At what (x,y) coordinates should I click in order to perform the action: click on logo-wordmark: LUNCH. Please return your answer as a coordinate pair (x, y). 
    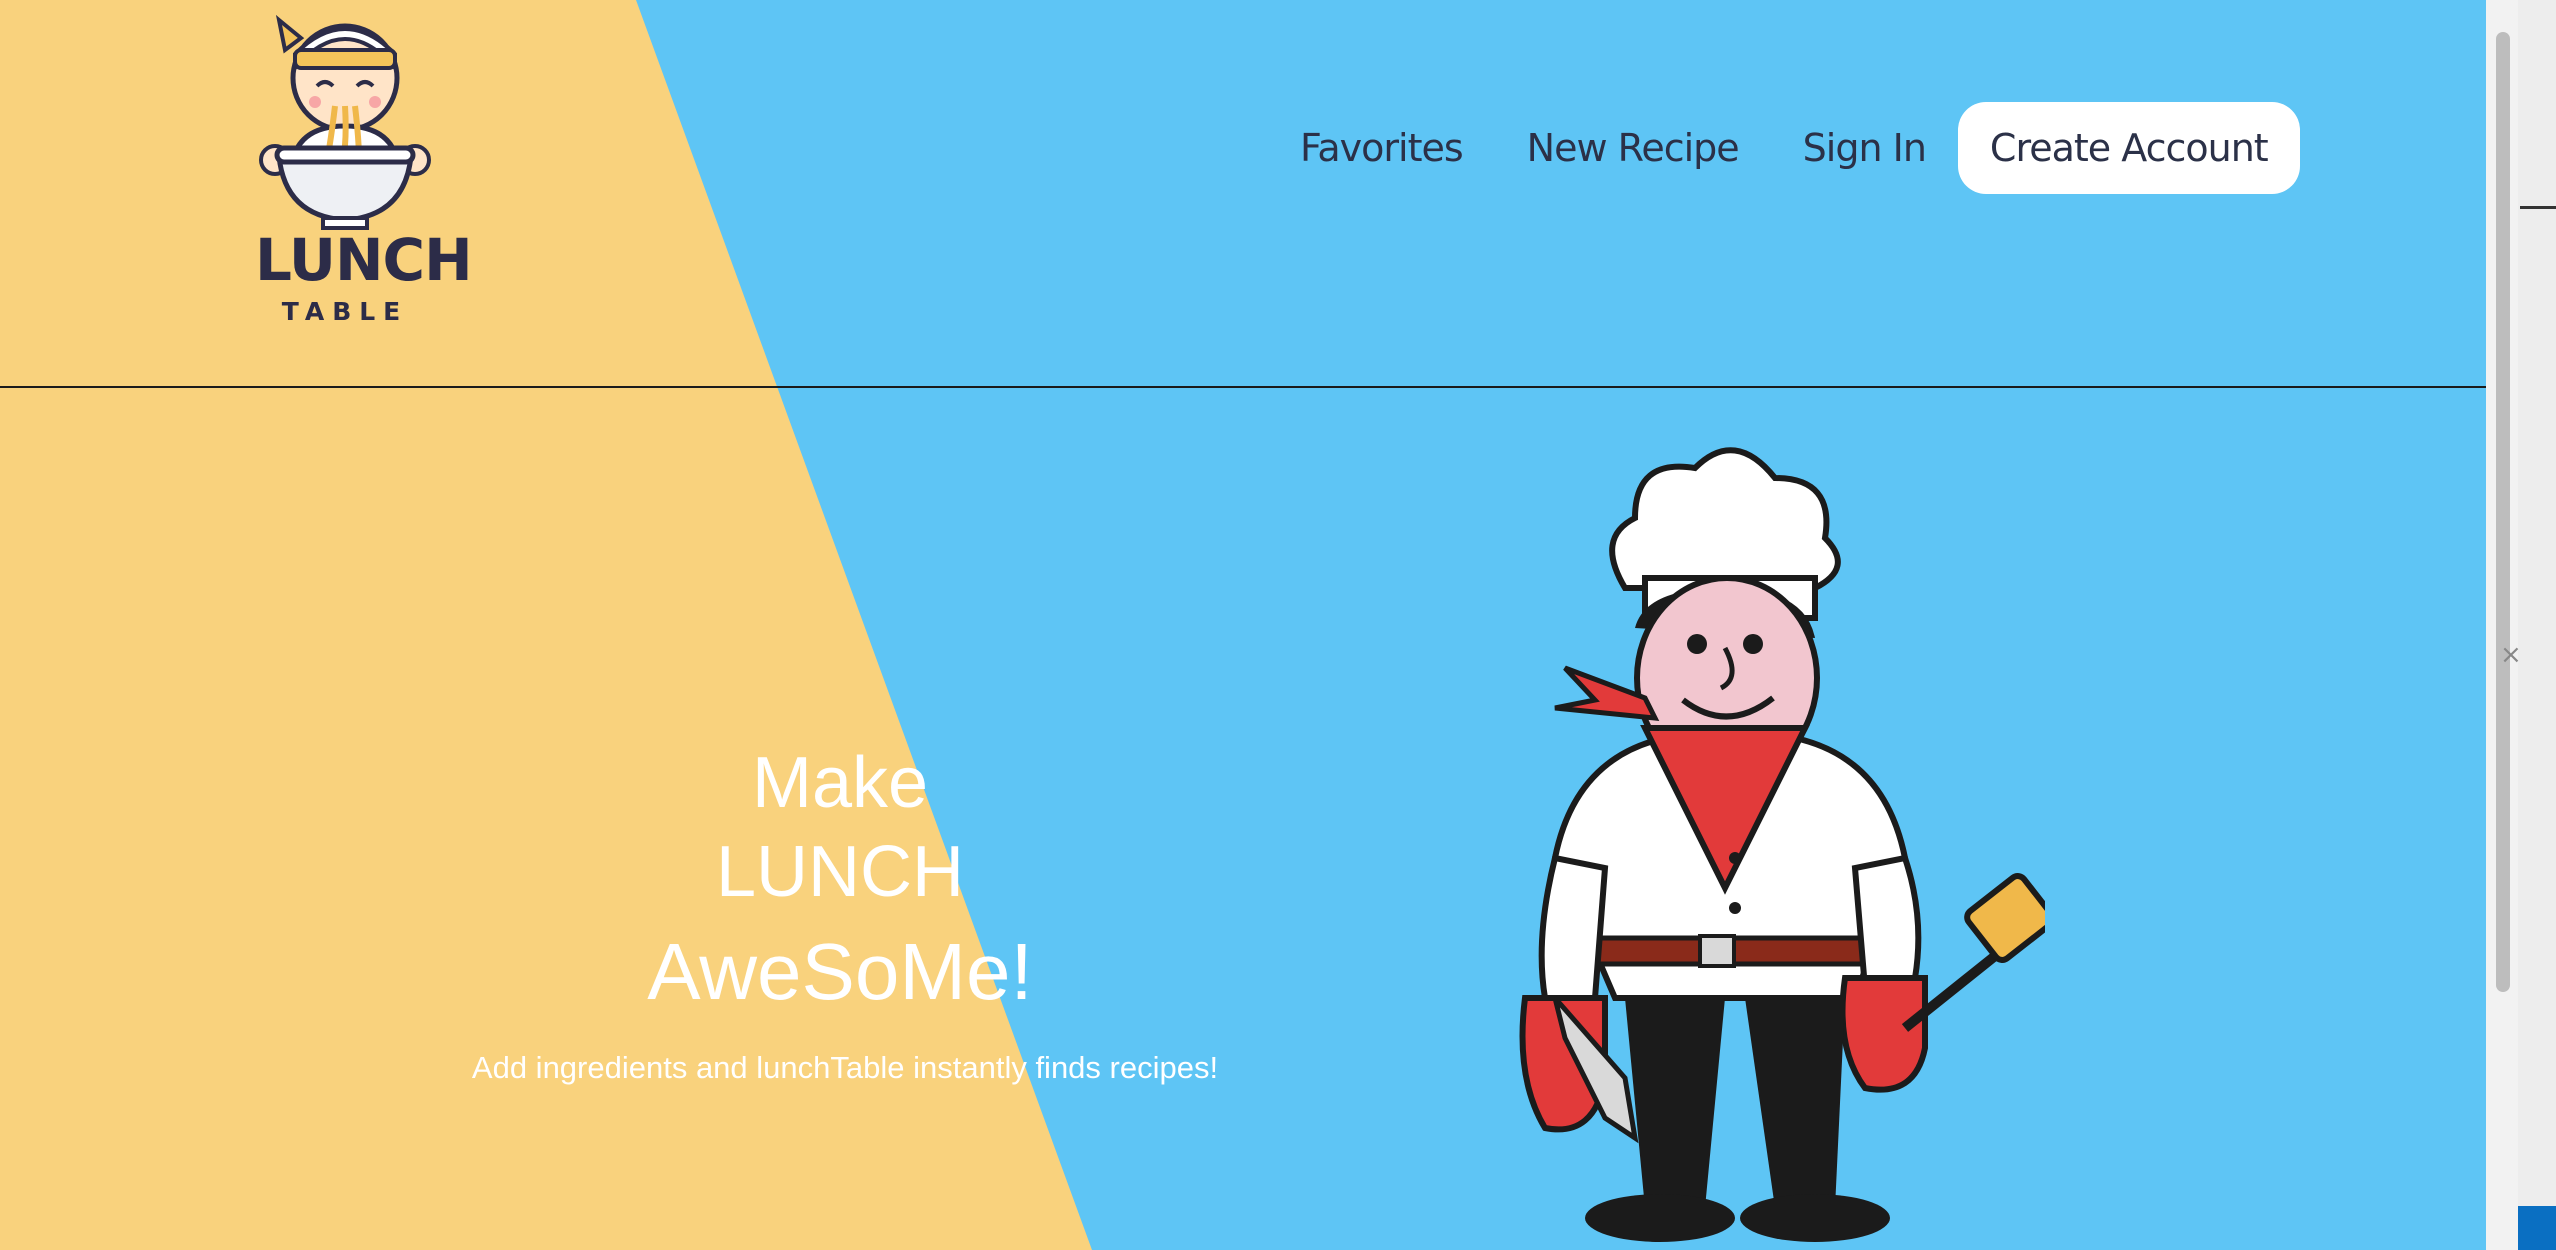
    Looking at the image, I should click on (364, 260).